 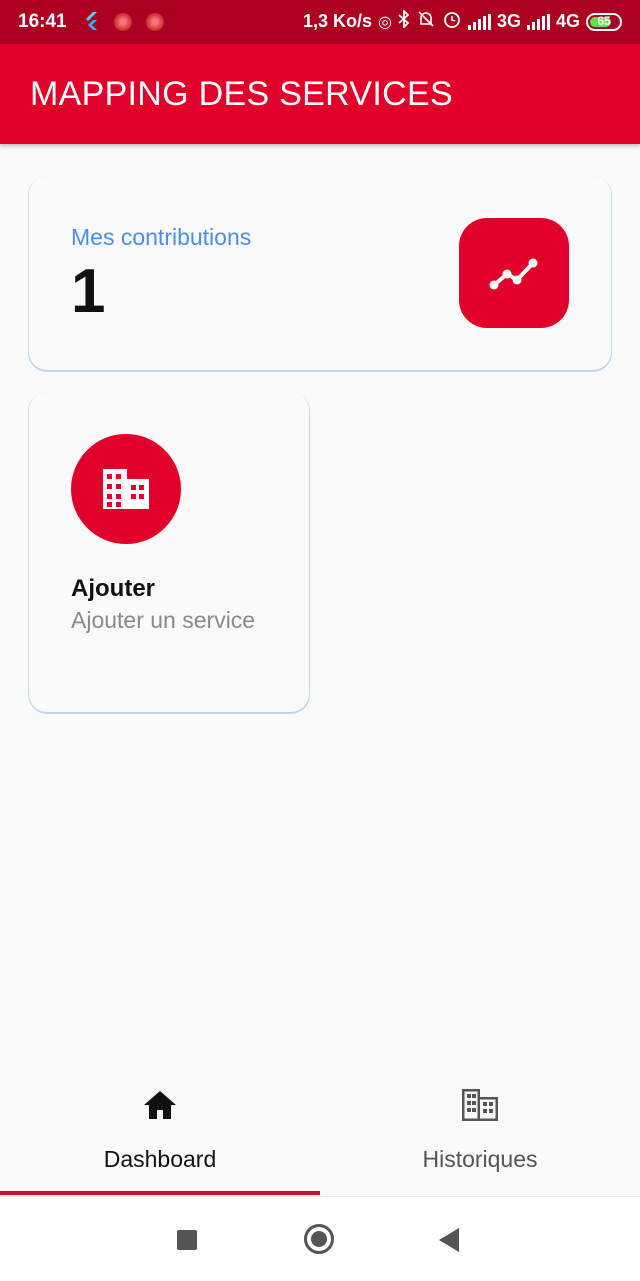 What do you see at coordinates (452, 21) in the screenshot?
I see `alarm-icon` at bounding box center [452, 21].